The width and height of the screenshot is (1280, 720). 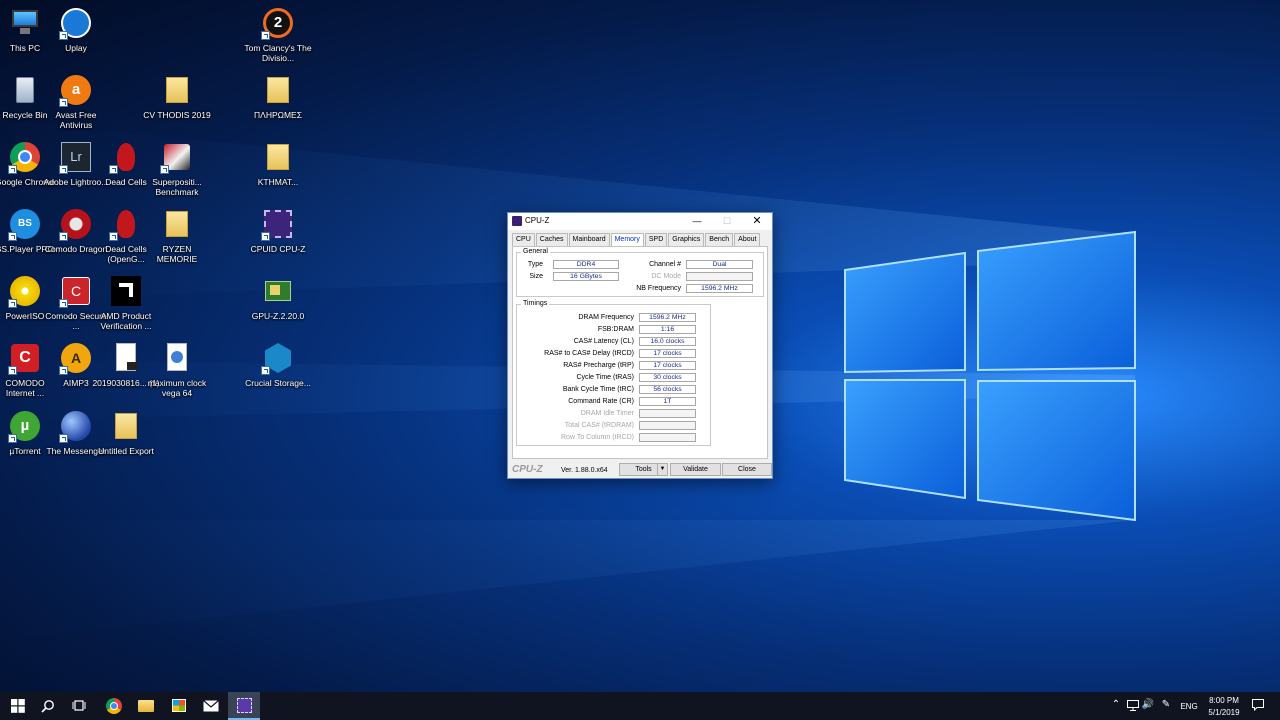 I want to click on desktop-icon-maximum-clock: maximum clock vega 64, so click(x=177, y=369).